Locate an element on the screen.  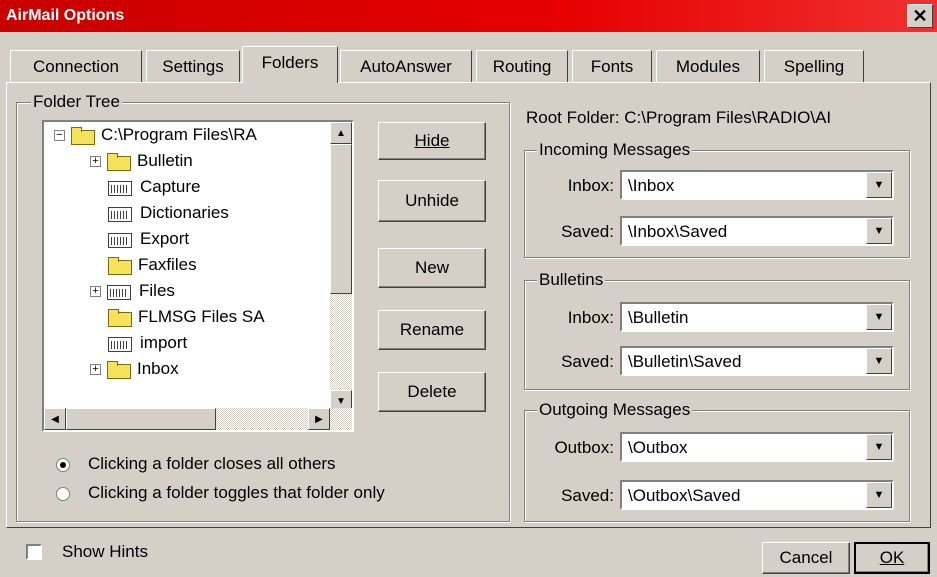
incoming-saved-select: \Inbox\Saved ▼ is located at coordinates (757, 231).